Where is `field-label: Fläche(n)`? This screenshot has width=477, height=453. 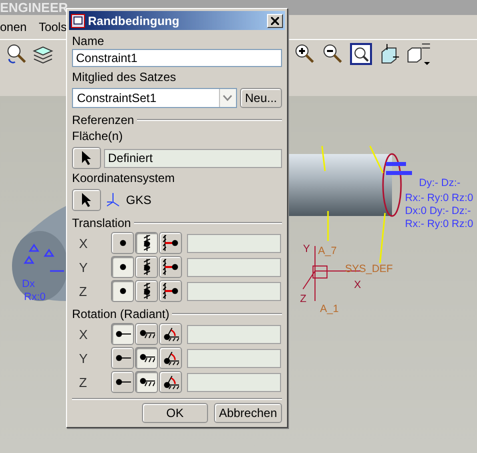
field-label: Fläche(n) is located at coordinates (98, 136).